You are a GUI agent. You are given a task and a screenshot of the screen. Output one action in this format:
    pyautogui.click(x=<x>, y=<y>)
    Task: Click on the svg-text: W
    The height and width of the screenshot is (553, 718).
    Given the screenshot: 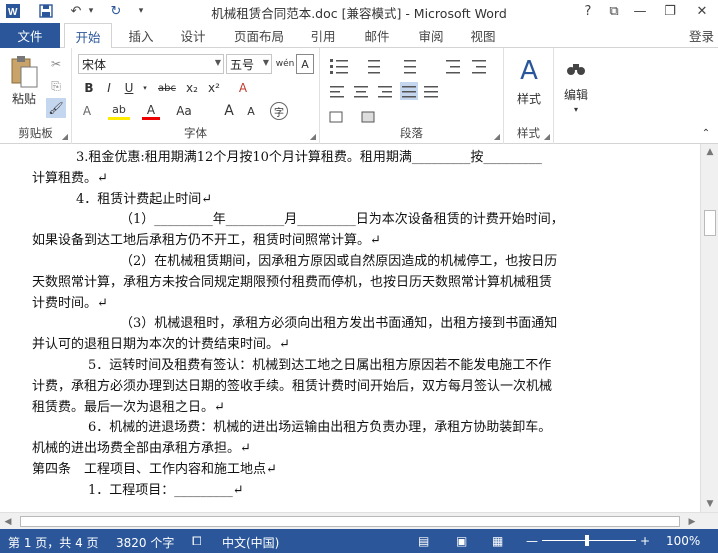 What is the action you would take?
    pyautogui.click(x=13, y=12)
    